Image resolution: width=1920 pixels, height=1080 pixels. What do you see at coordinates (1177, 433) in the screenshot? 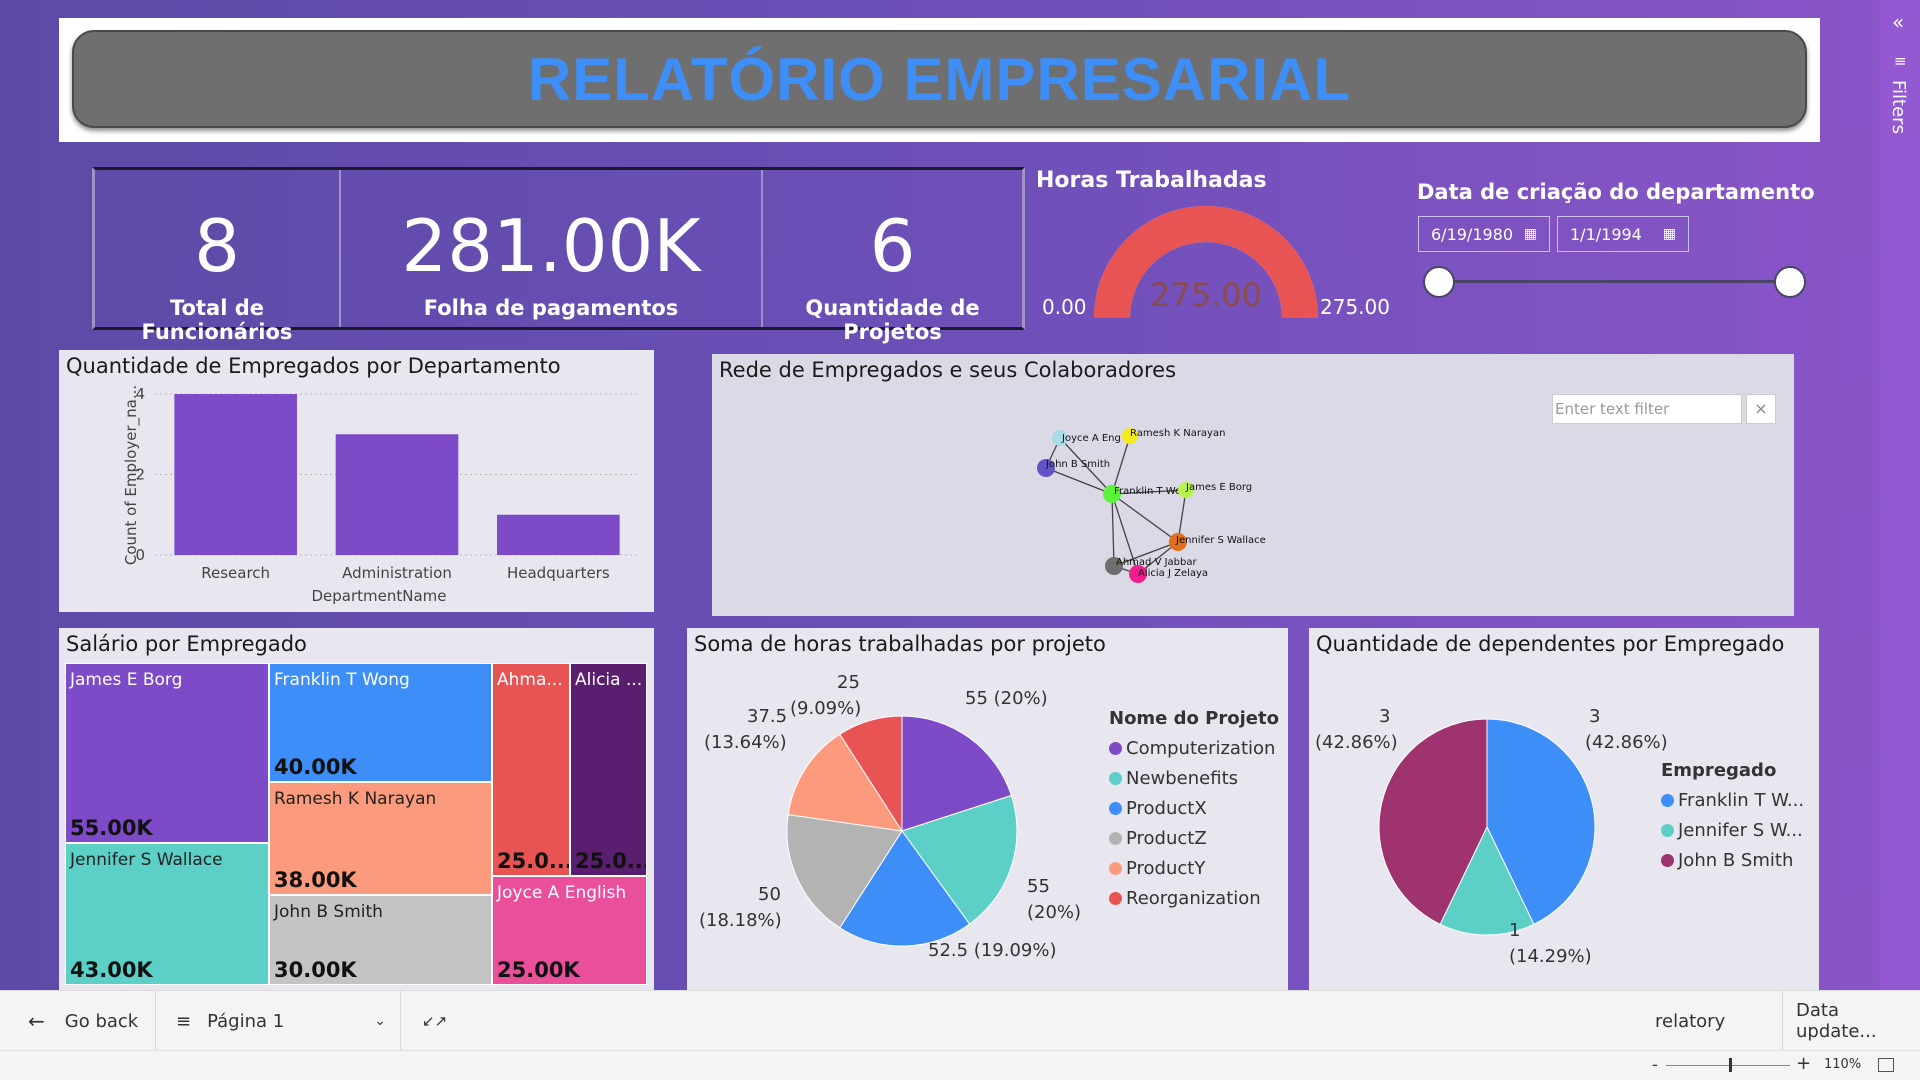
I see `network-node-label: Ramesh K Narayan` at bounding box center [1177, 433].